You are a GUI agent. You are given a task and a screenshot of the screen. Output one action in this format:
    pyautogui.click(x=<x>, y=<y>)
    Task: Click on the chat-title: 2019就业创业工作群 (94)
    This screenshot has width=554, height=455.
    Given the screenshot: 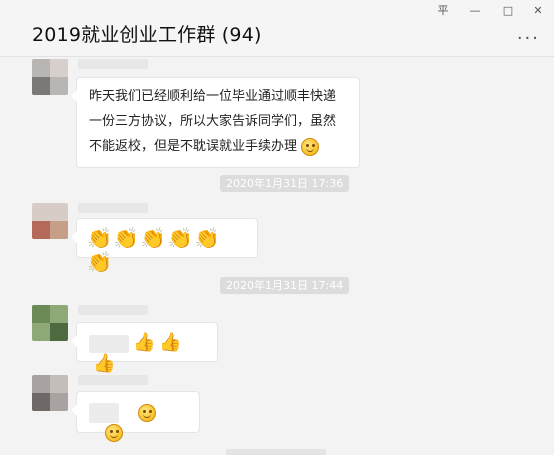 What is the action you would take?
    pyautogui.click(x=147, y=35)
    